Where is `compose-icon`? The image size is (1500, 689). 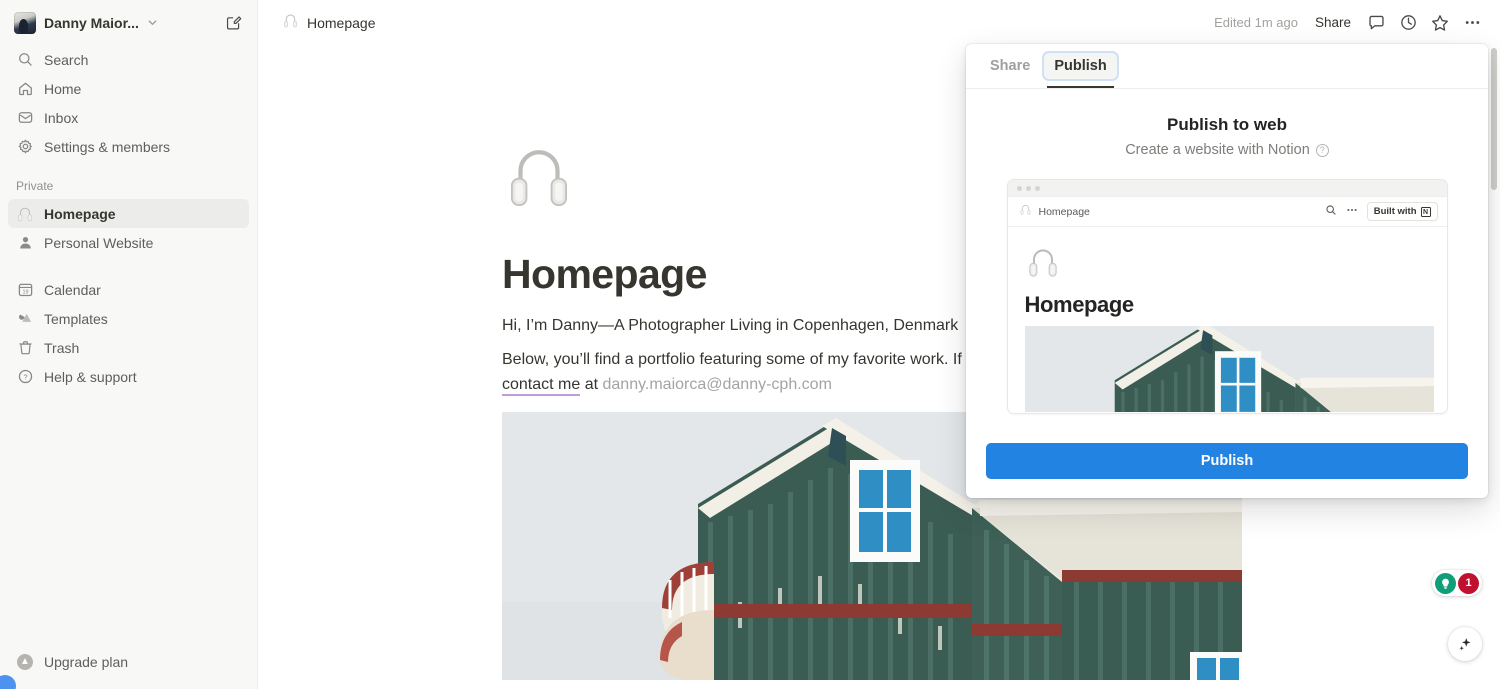
compose-icon is located at coordinates (233, 23).